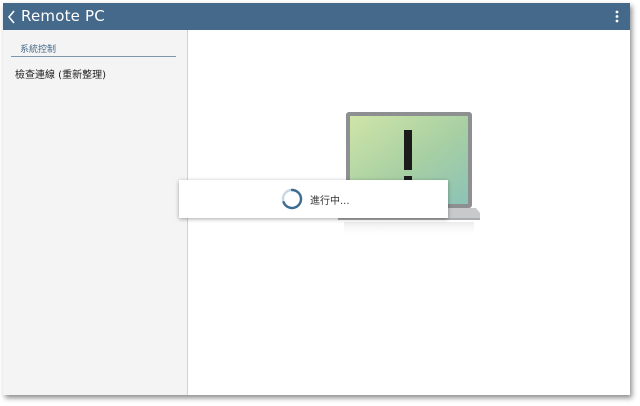 This screenshot has width=640, height=406. Describe the element at coordinates (316, 16) in the screenshot. I see `app-bar: Remote PC` at that location.